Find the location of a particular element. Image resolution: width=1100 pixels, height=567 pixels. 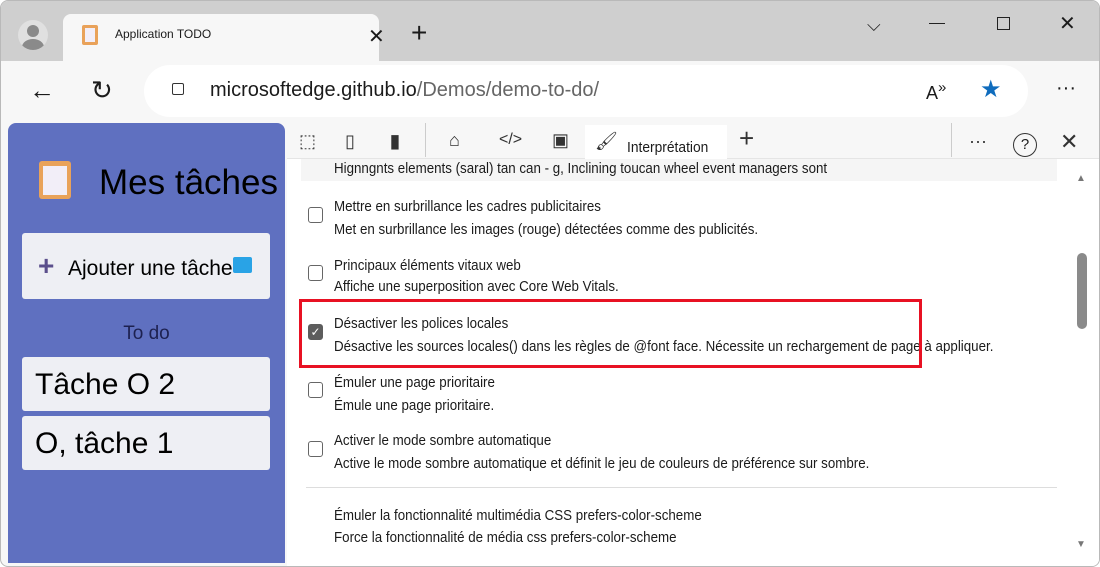

lock-icon is located at coordinates (178, 89).